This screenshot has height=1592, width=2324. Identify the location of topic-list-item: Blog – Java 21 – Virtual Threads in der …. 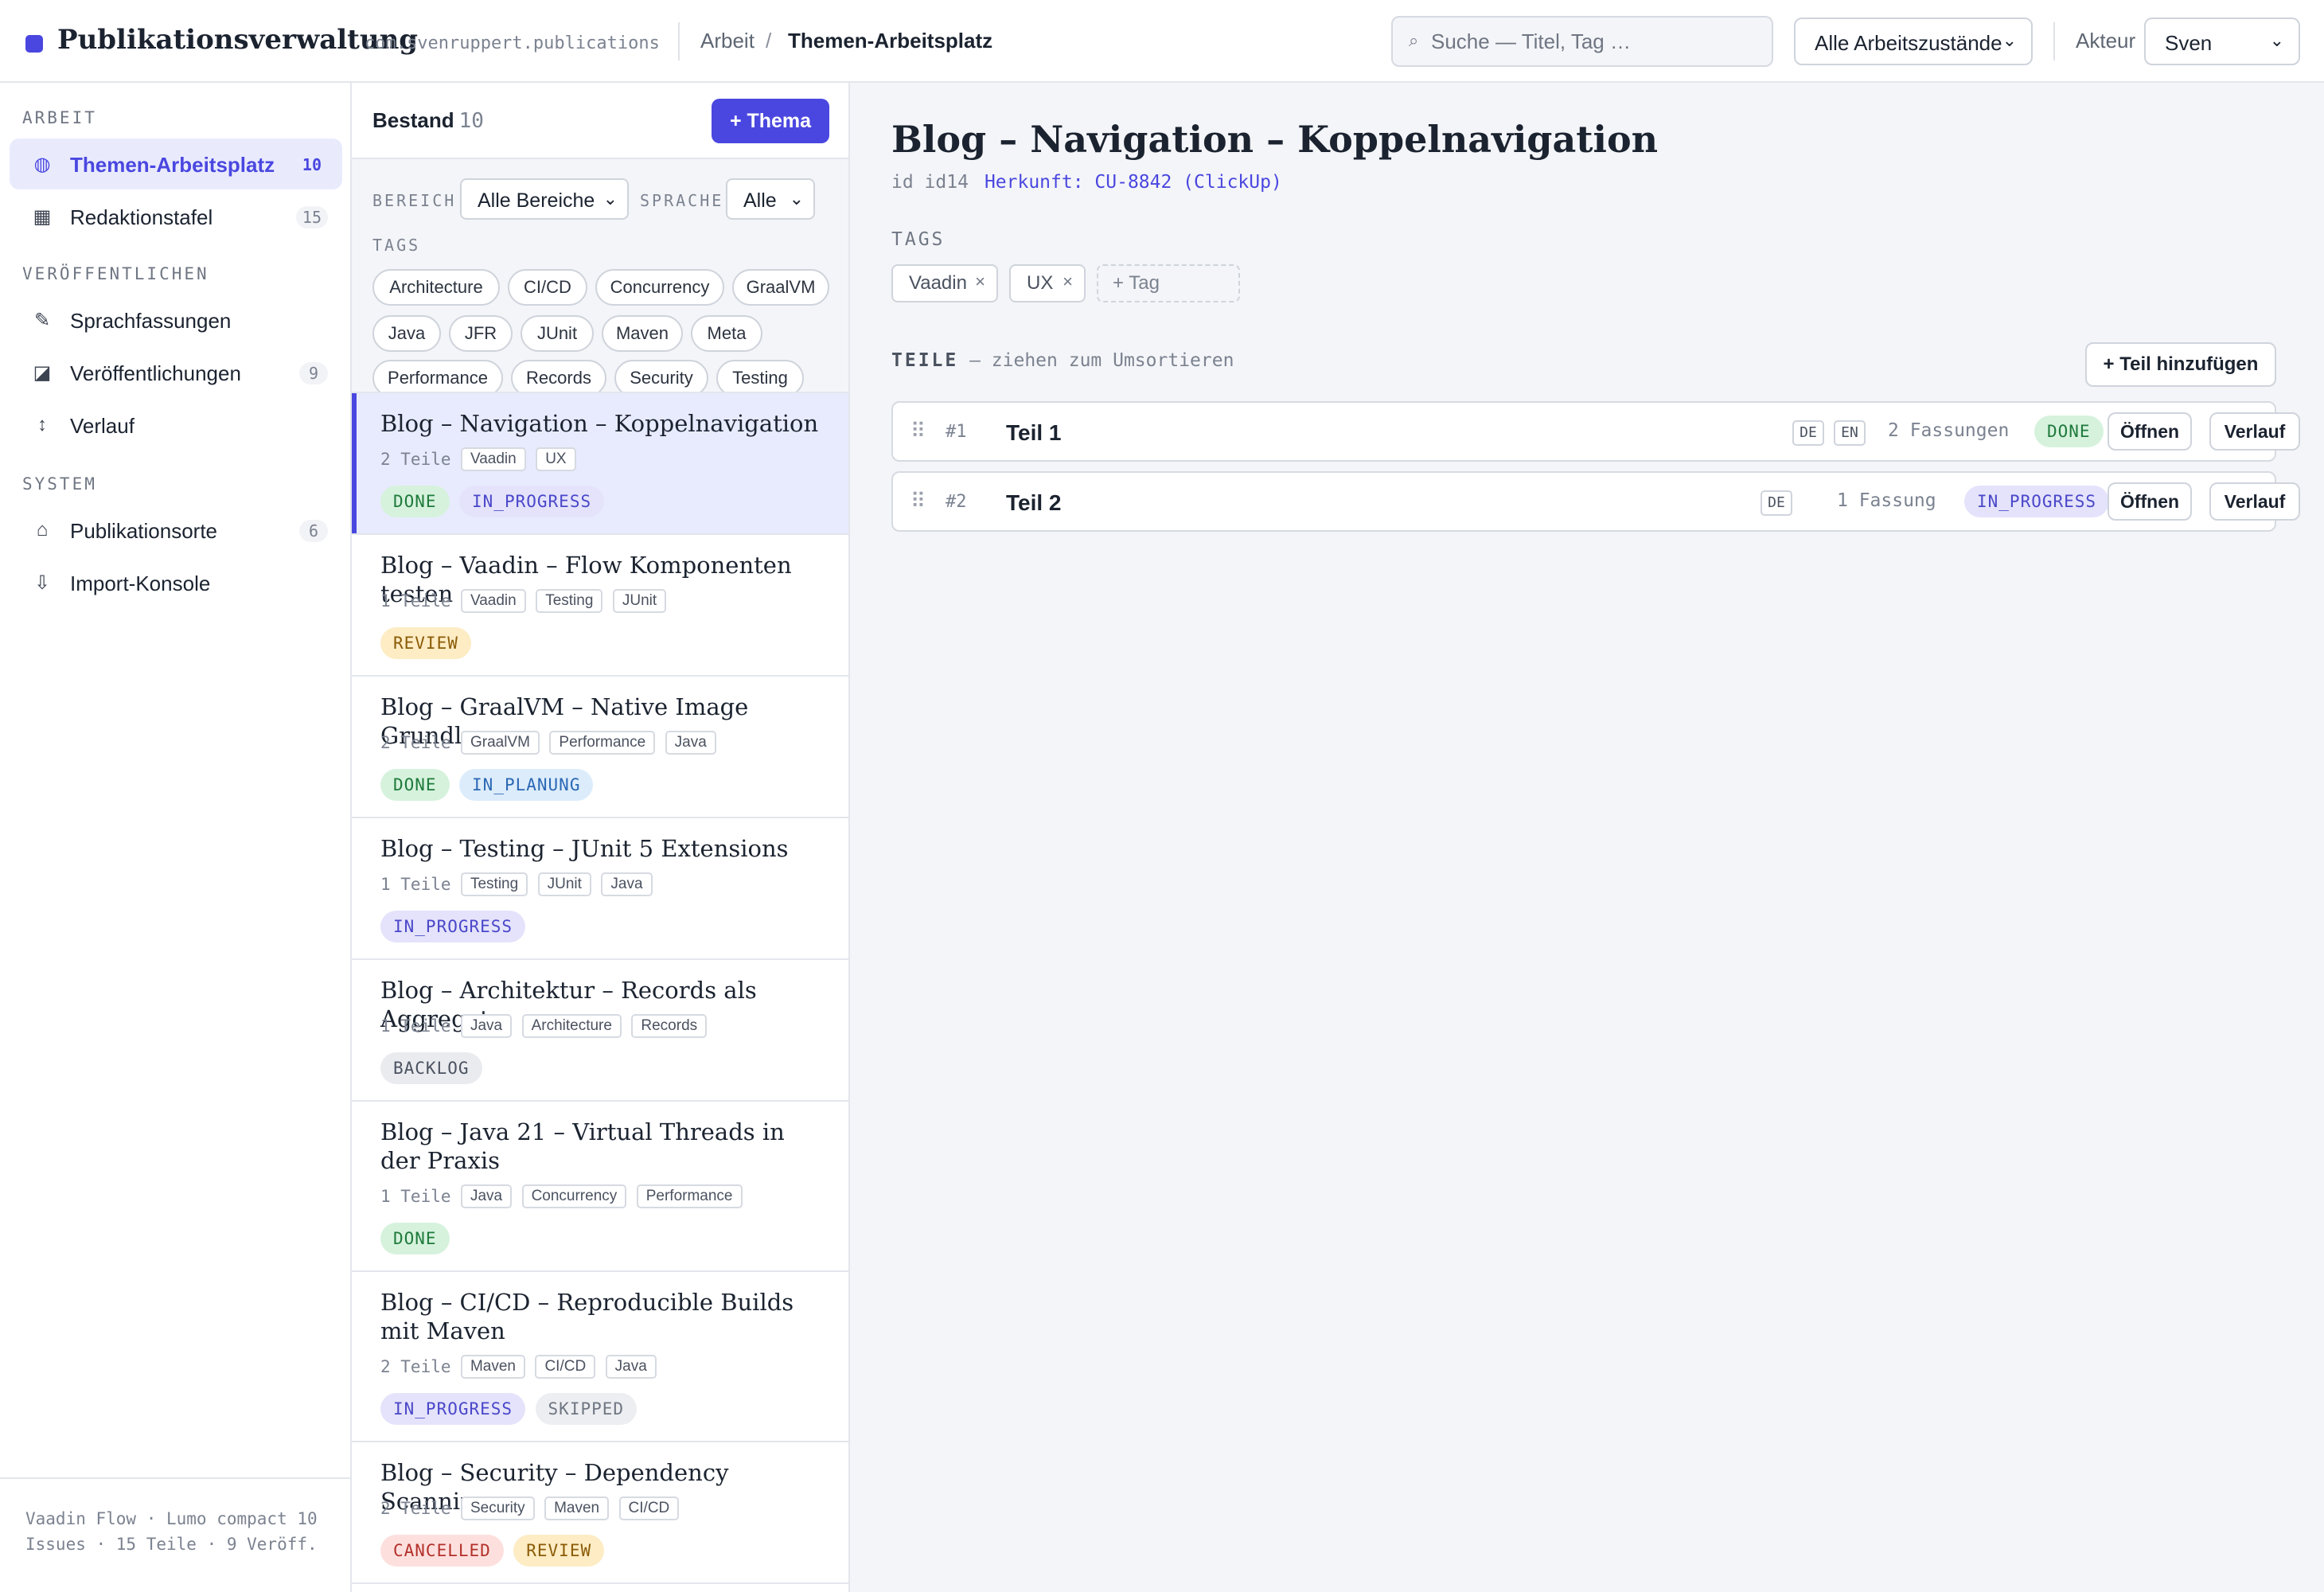
(600, 1187).